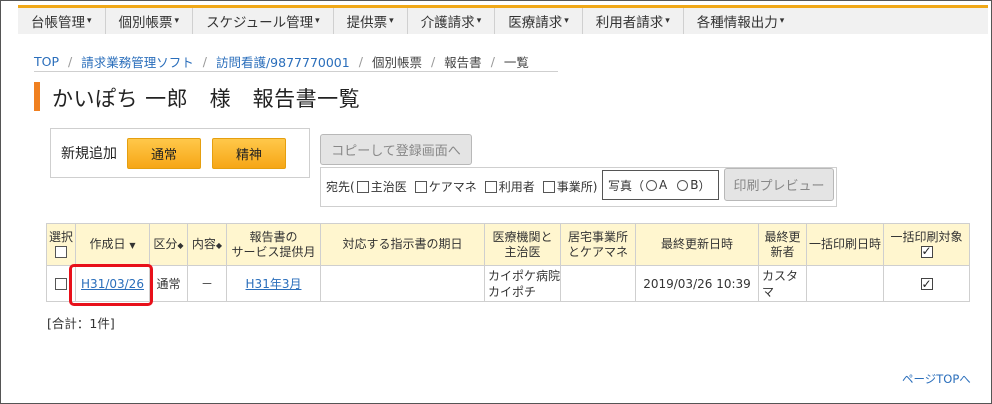  I want to click on col-bulk-print-target: 一括印刷対象, so click(926, 244).